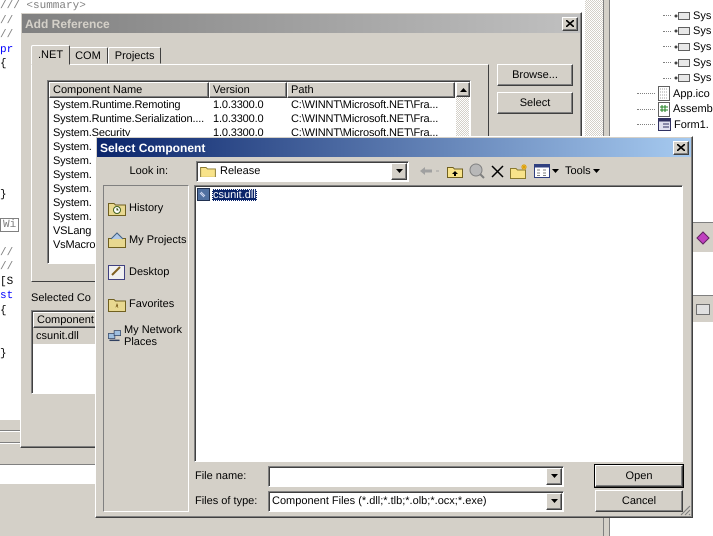 The image size is (713, 536). Describe the element at coordinates (116, 105) in the screenshot. I see `table-cell-text: System.Runtime.Remoting` at that location.